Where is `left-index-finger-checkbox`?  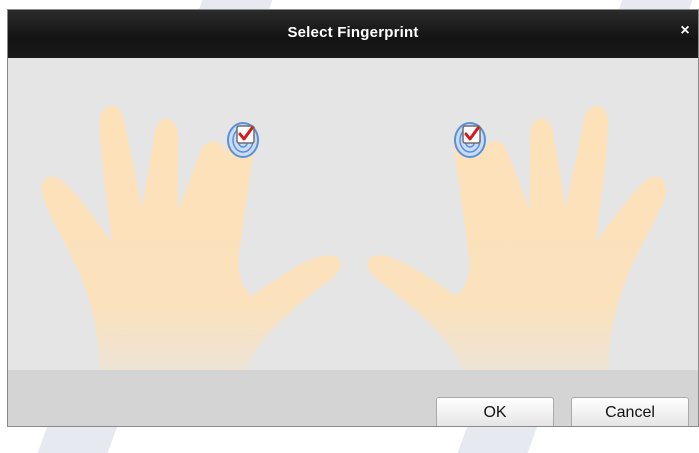 left-index-finger-checkbox is located at coordinates (244, 138).